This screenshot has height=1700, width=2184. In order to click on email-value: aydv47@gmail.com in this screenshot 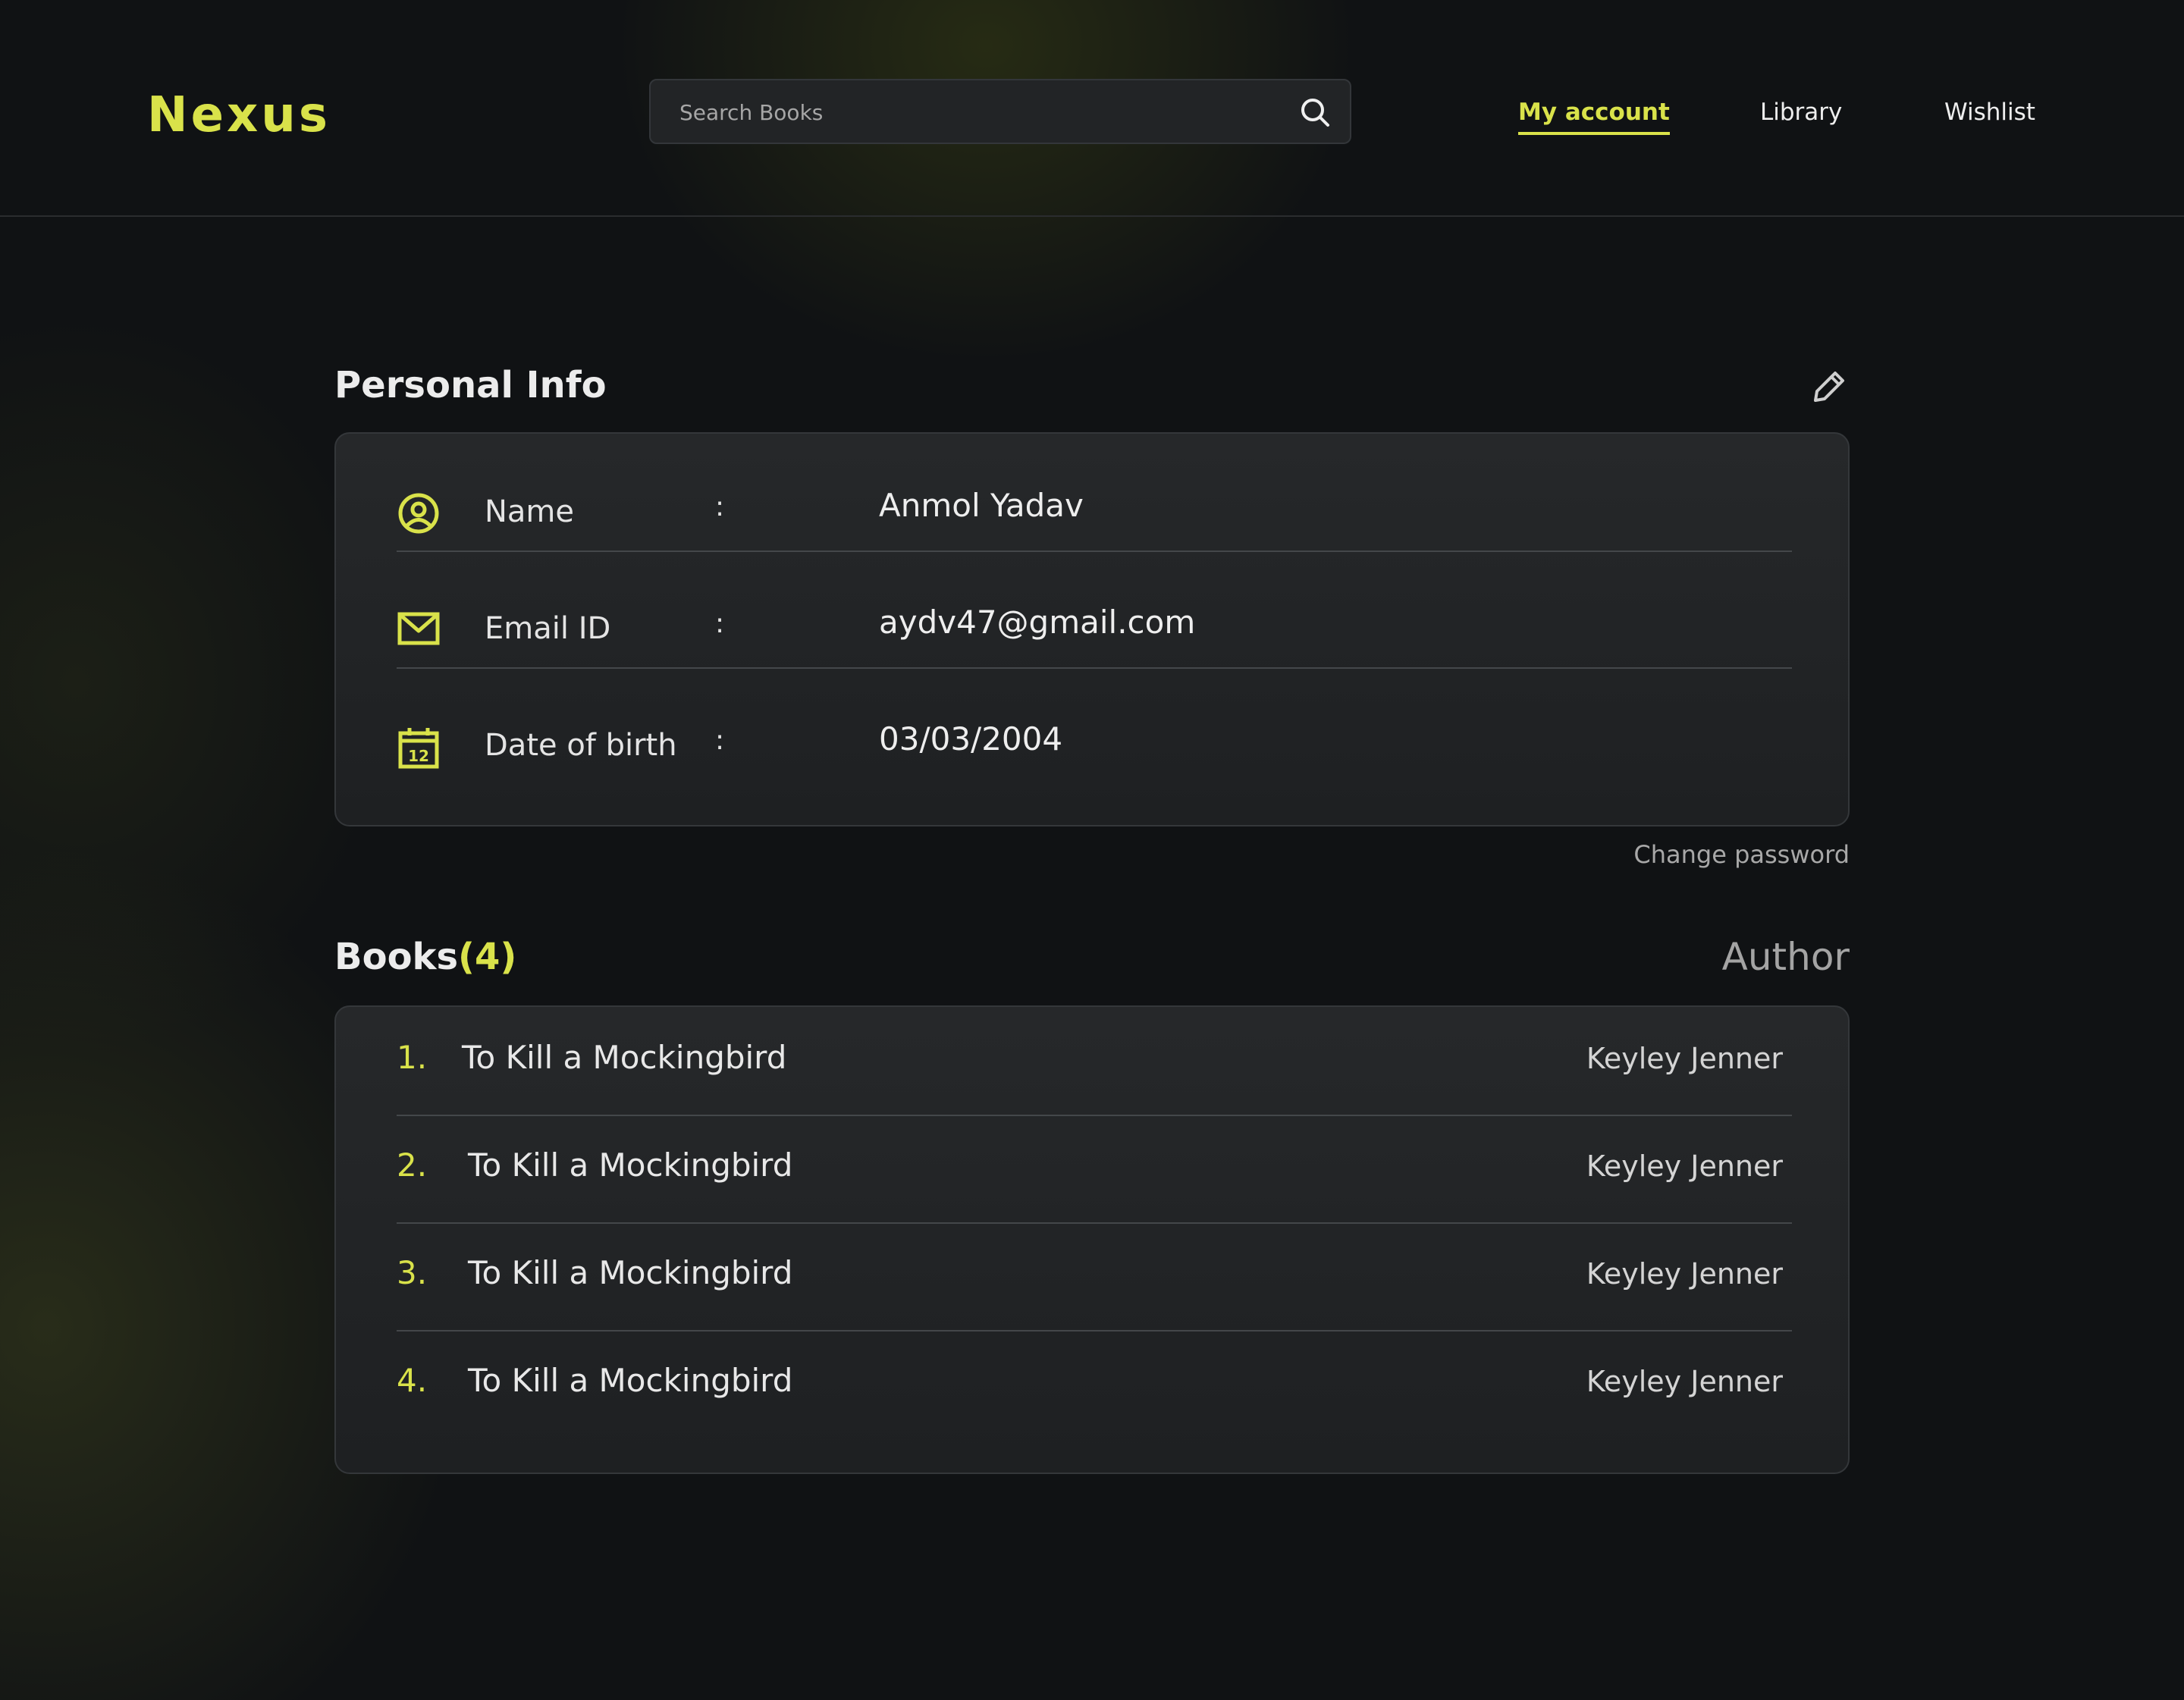, I will do `click(1037, 622)`.